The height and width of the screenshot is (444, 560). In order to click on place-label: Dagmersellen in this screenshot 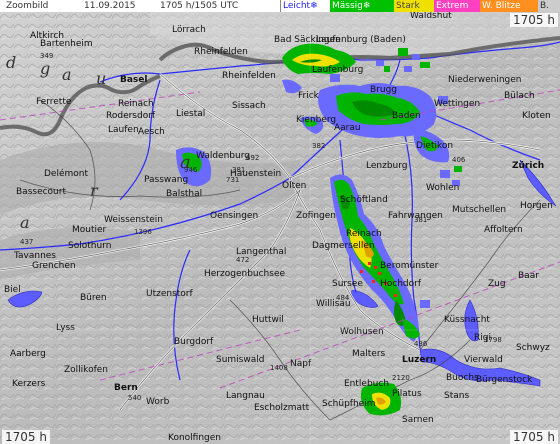, I will do `click(343, 246)`.